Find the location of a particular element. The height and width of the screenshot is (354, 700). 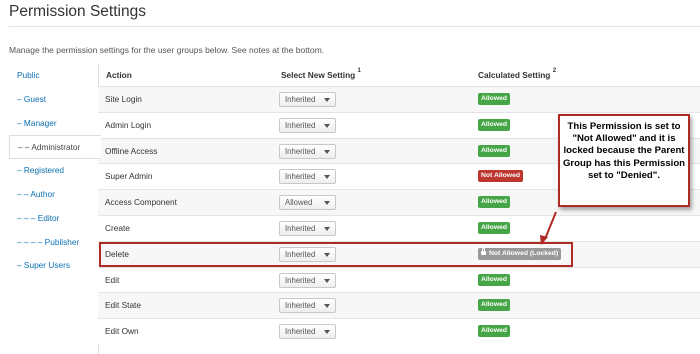

table-row: Site Login Inherited Allowed is located at coordinates (399, 99).